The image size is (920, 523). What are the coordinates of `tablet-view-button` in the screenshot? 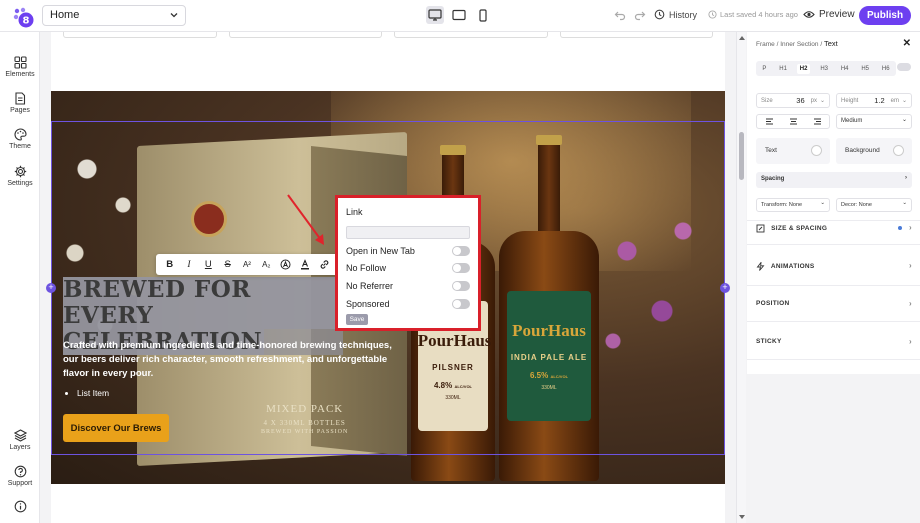 It's located at (459, 15).